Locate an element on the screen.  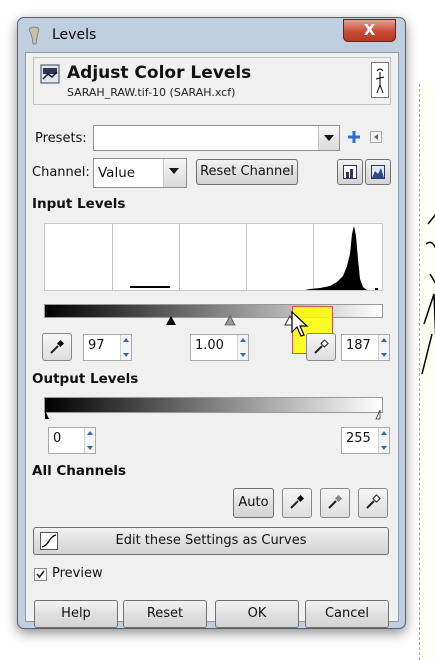
log-histogram-icon is located at coordinates (378, 172).